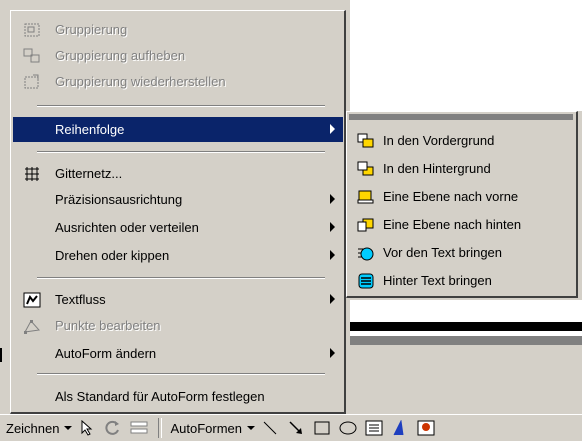  What do you see at coordinates (140, 81) in the screenshot?
I see `menu-item-label: Gruppierung wiederherstellen` at bounding box center [140, 81].